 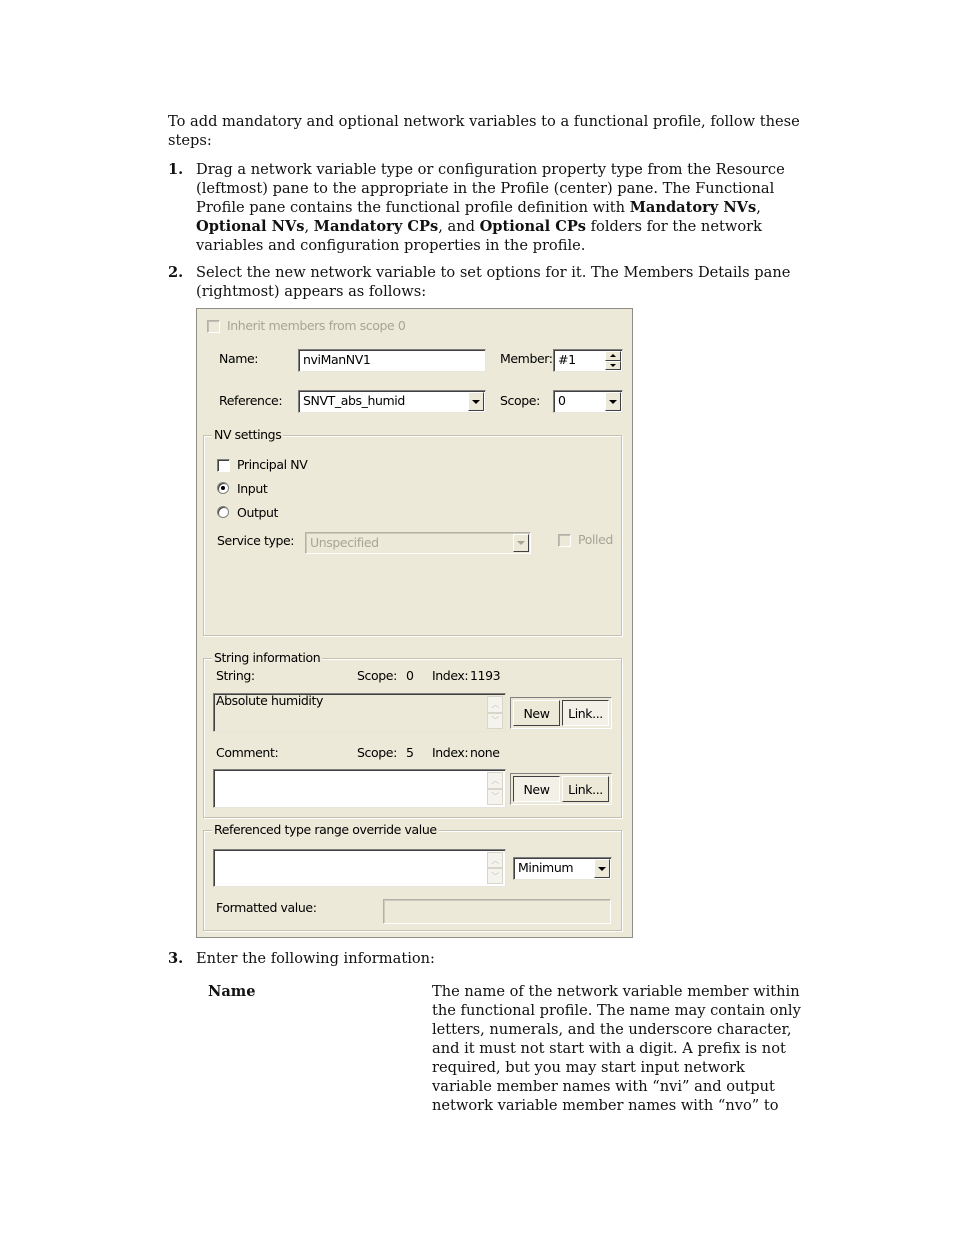 I want to click on output-radio, so click(x=223, y=512).